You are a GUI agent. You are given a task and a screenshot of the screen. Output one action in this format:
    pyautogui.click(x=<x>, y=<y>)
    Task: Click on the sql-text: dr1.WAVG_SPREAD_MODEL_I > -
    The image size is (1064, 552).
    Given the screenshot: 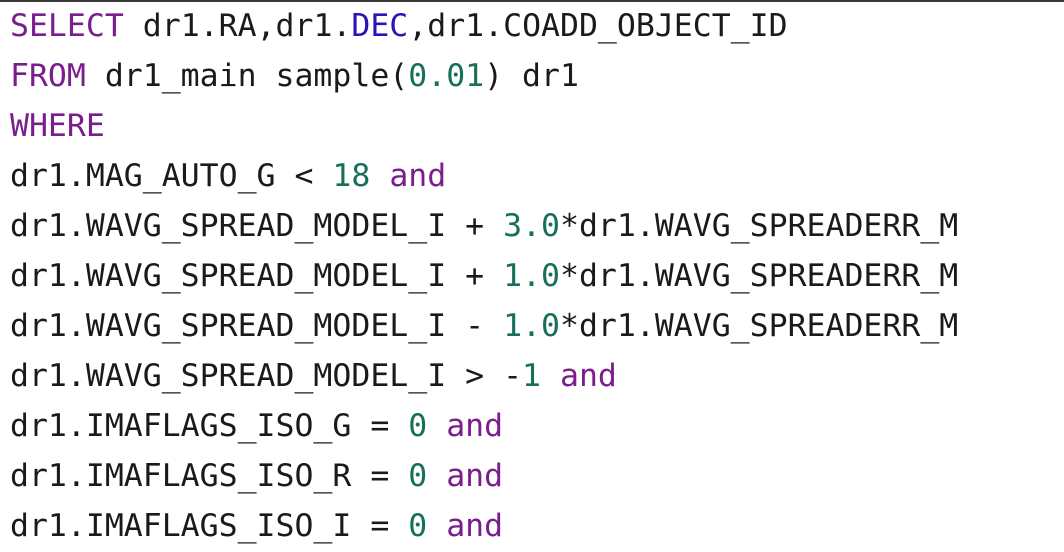 What is the action you would take?
    pyautogui.click(x=266, y=376)
    